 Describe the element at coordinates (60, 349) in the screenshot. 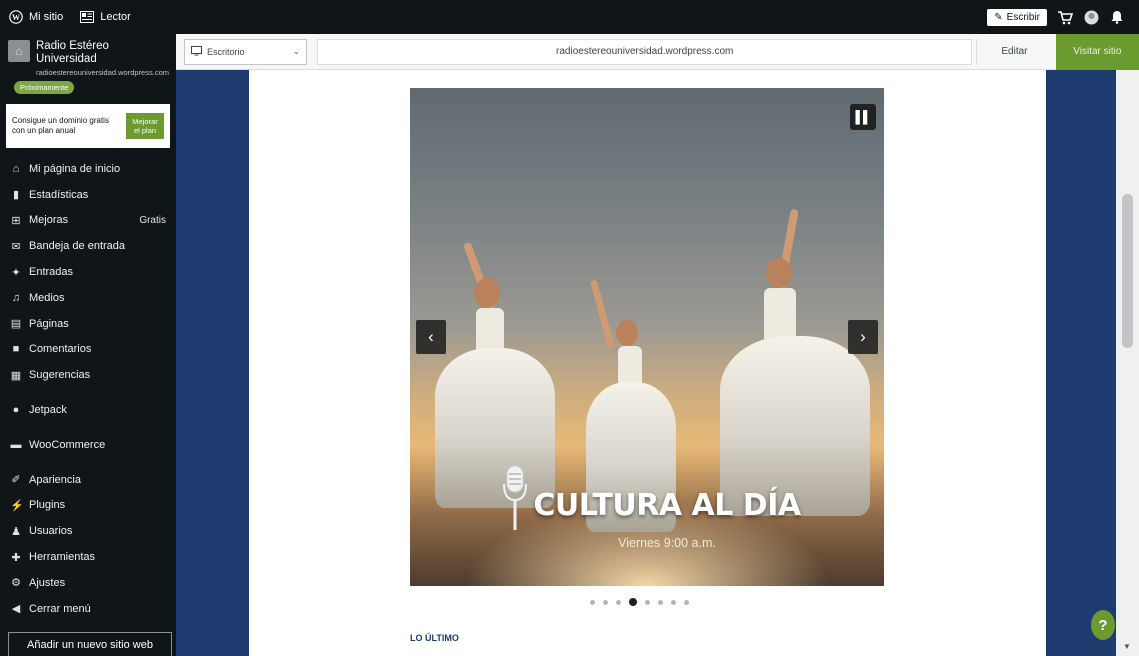

I see `sidebar-item-label: Comentarios` at that location.